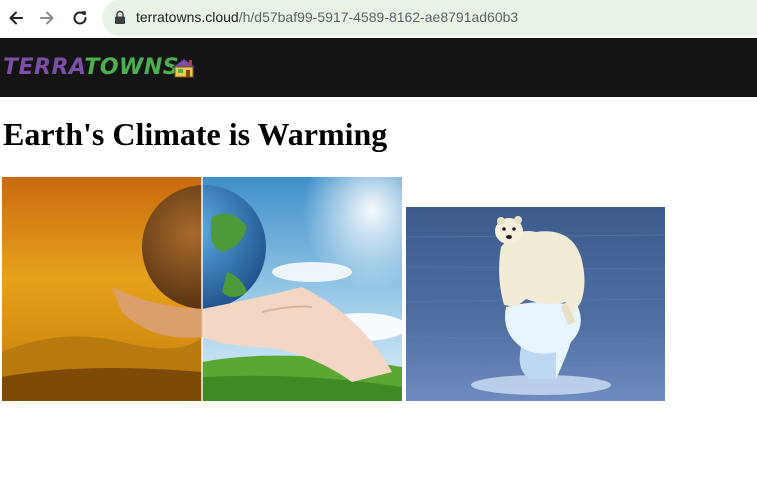  Describe the element at coordinates (184, 68) in the screenshot. I see `house-icon` at that location.